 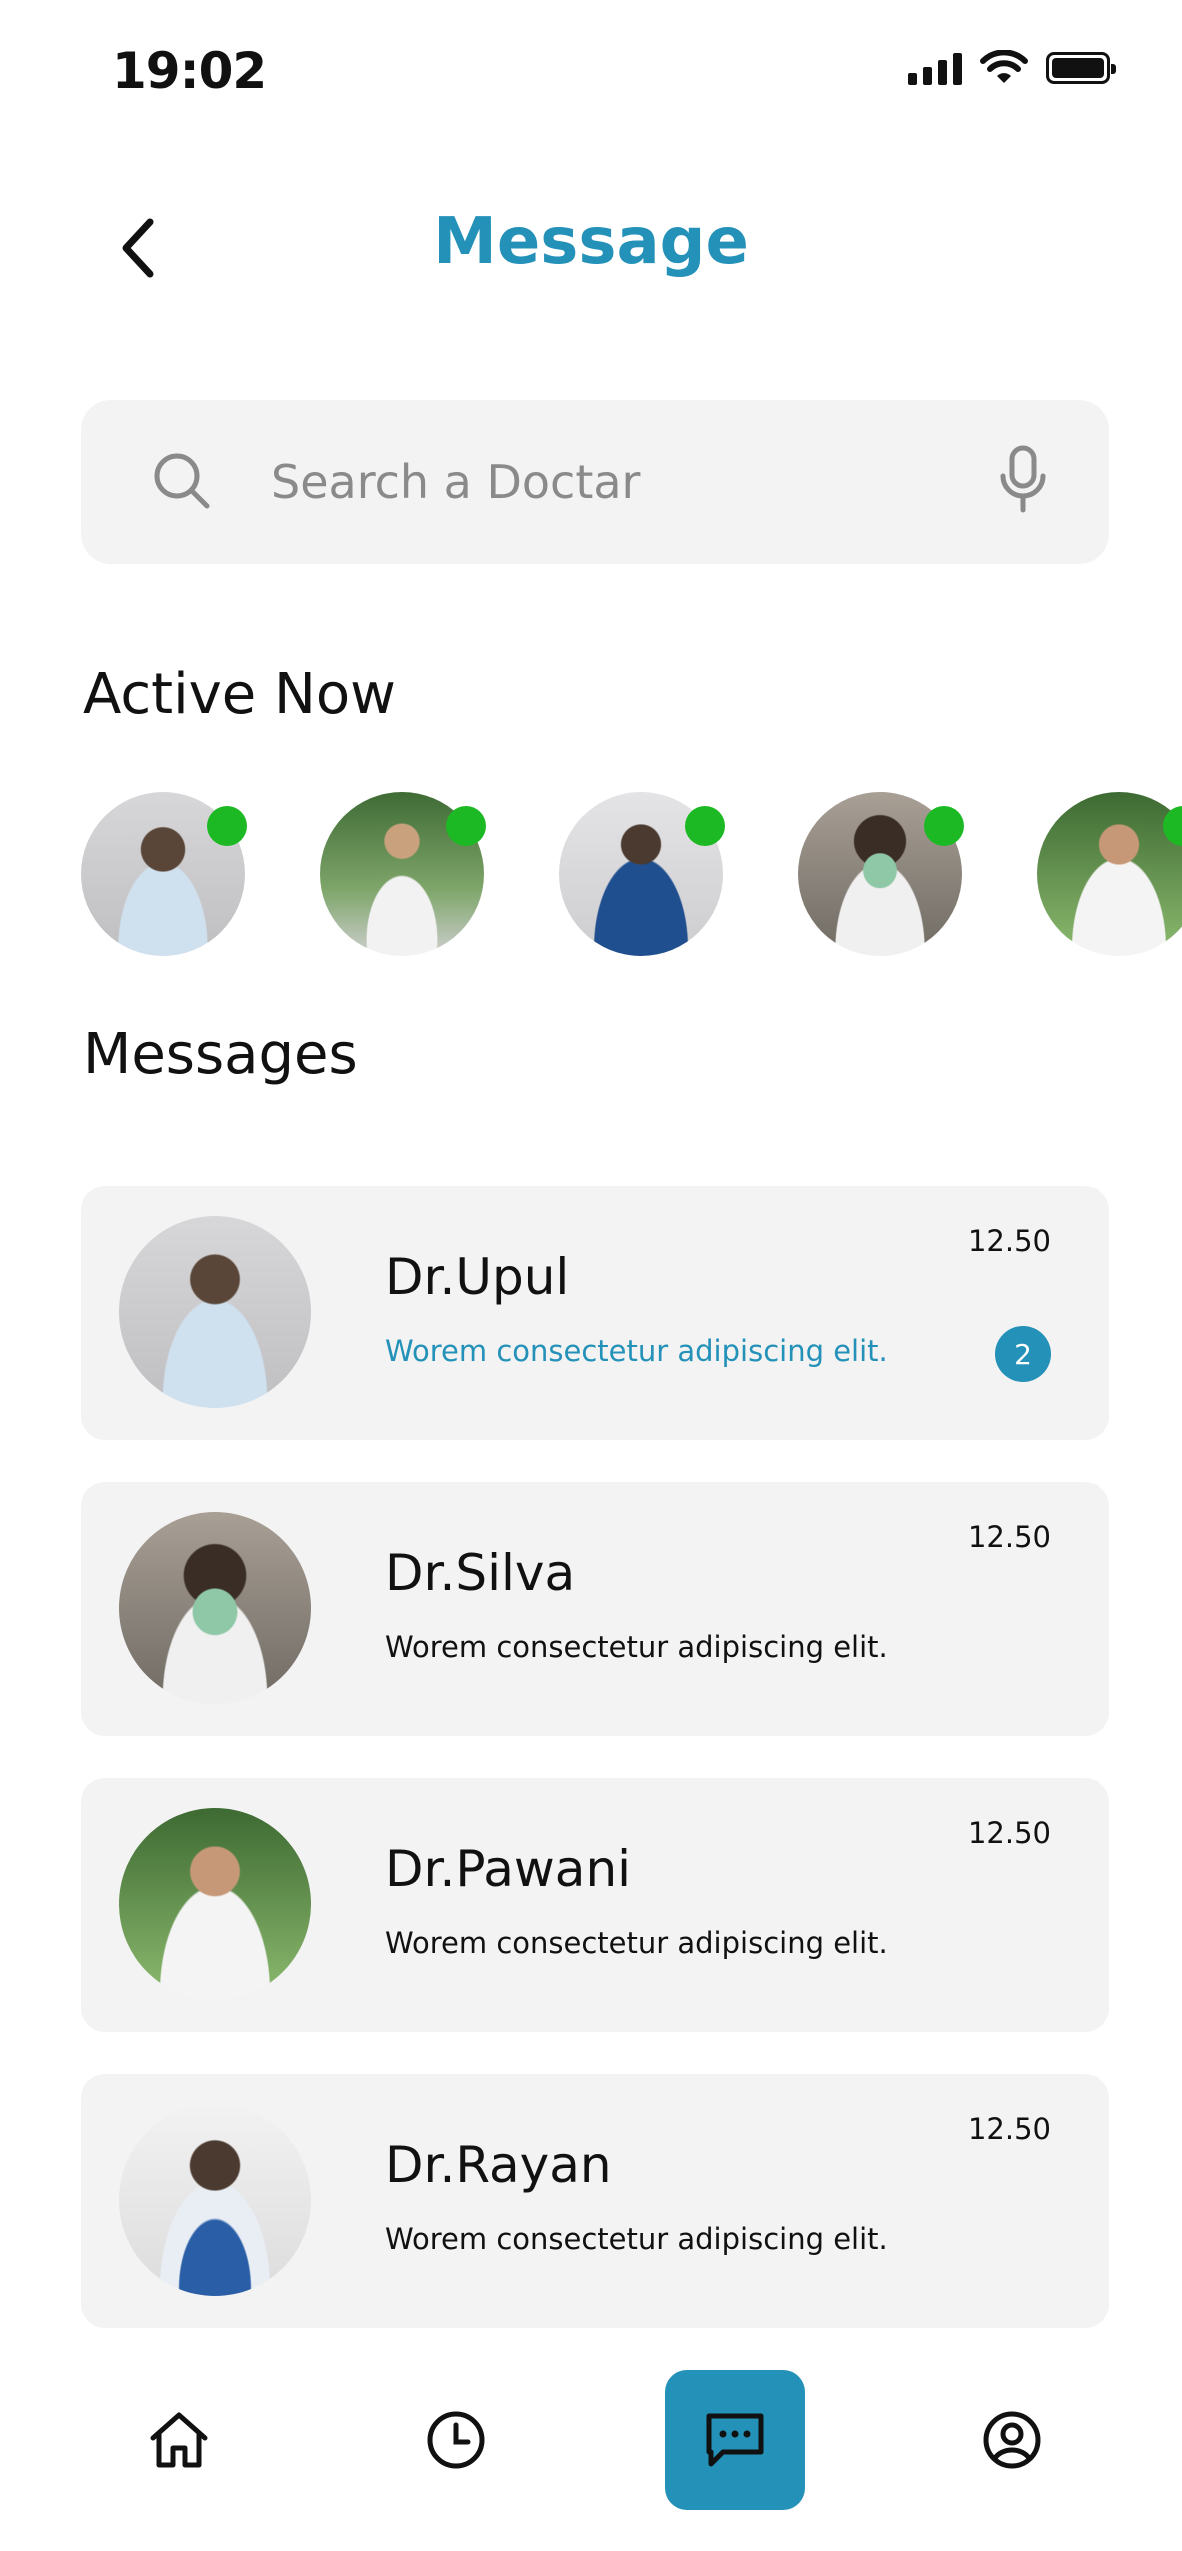 I want to click on profile-icon, so click(x=1012, y=2440).